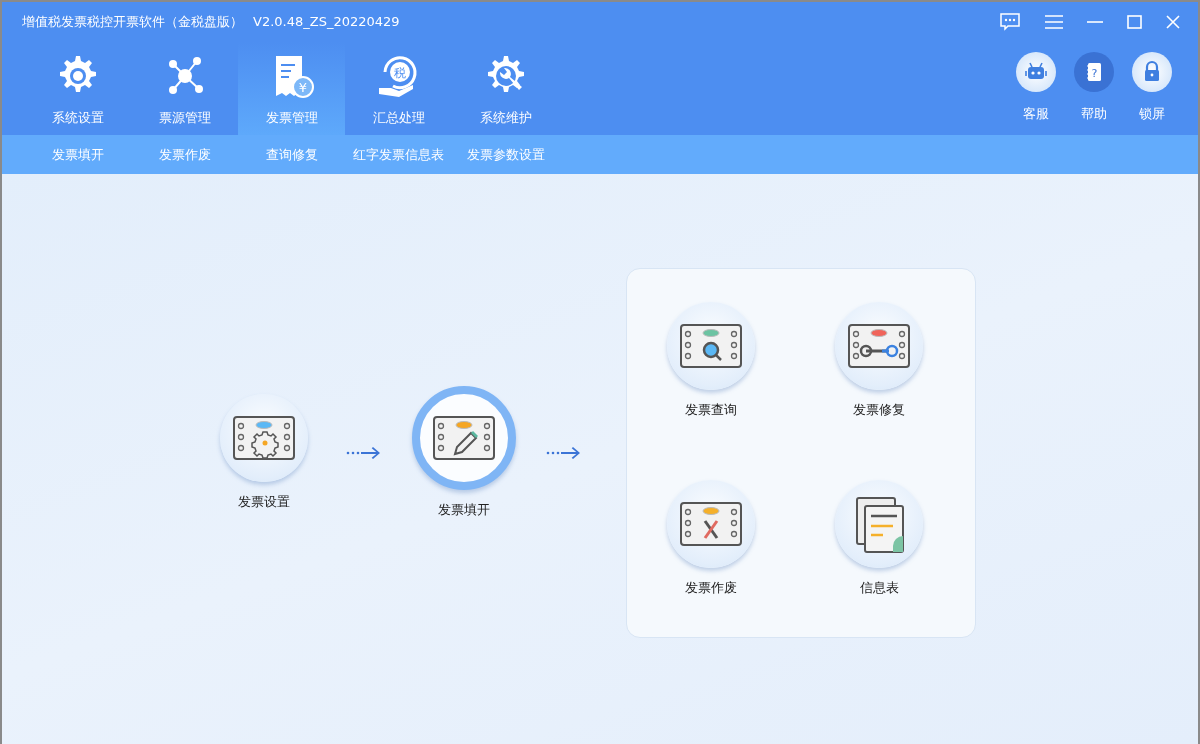 The image size is (1200, 744). Describe the element at coordinates (77, 154) in the screenshot. I see `sub-tab: 发票填开` at that location.